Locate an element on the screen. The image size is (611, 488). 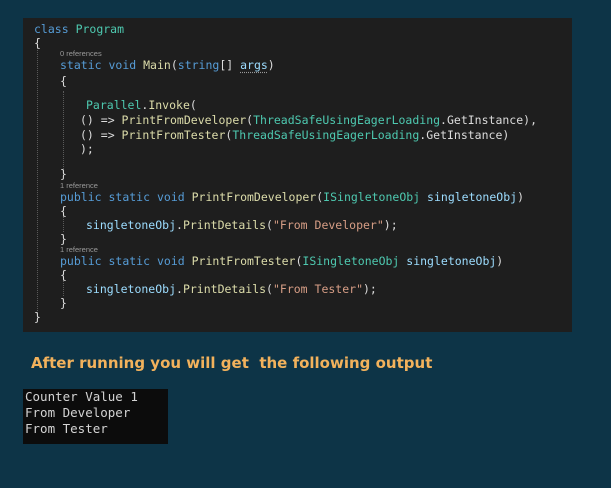
method-name: Main is located at coordinates (157, 65).